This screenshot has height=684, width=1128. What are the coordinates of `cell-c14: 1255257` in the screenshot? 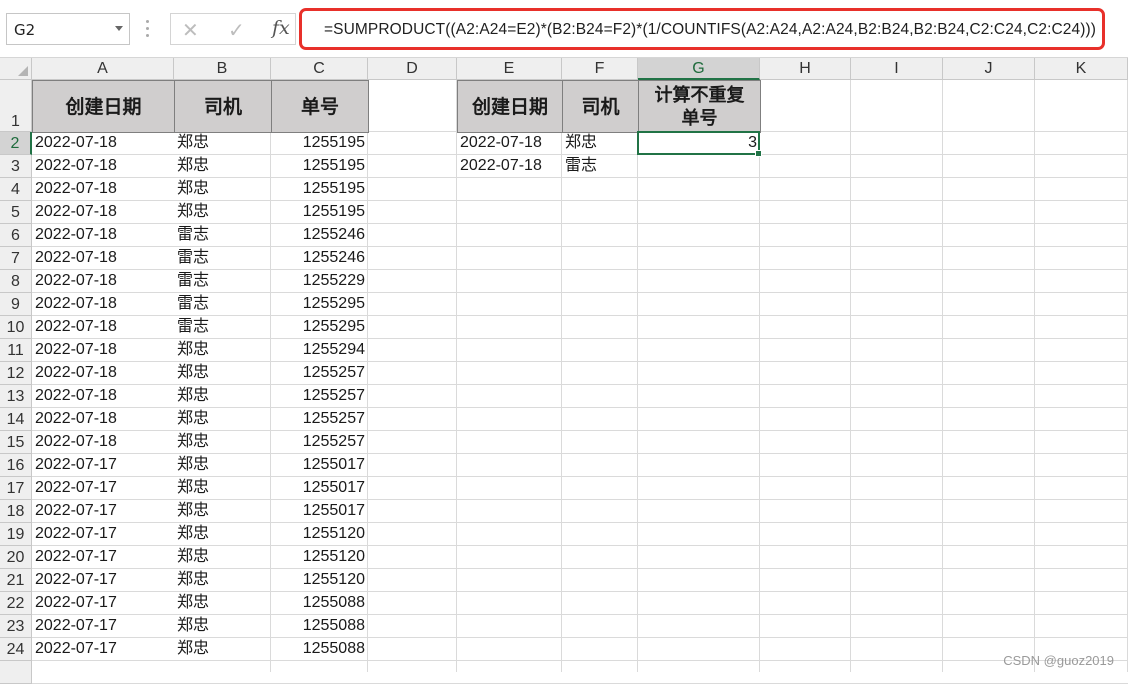 It's located at (319, 419).